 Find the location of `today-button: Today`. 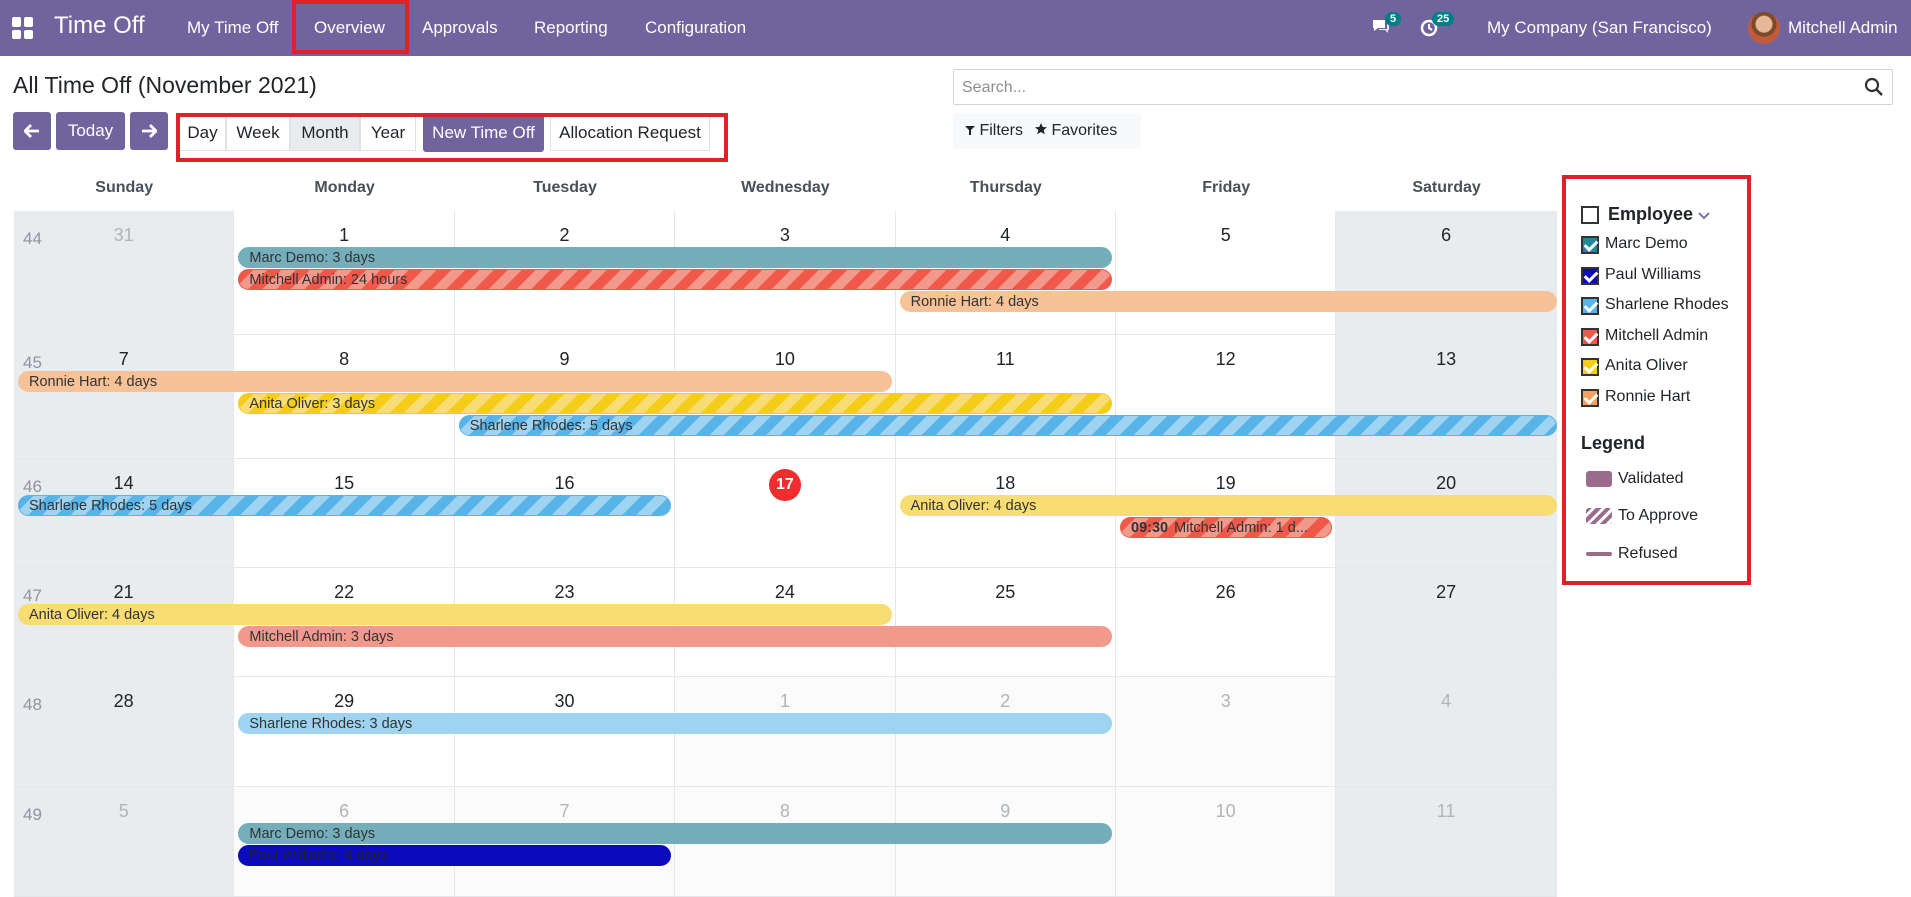

today-button: Today is located at coordinates (90, 131).